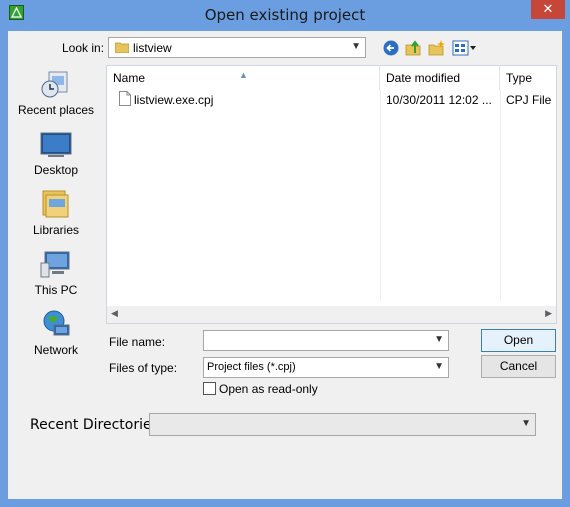  Describe the element at coordinates (437, 48) in the screenshot. I see `new-folder-icon` at that location.